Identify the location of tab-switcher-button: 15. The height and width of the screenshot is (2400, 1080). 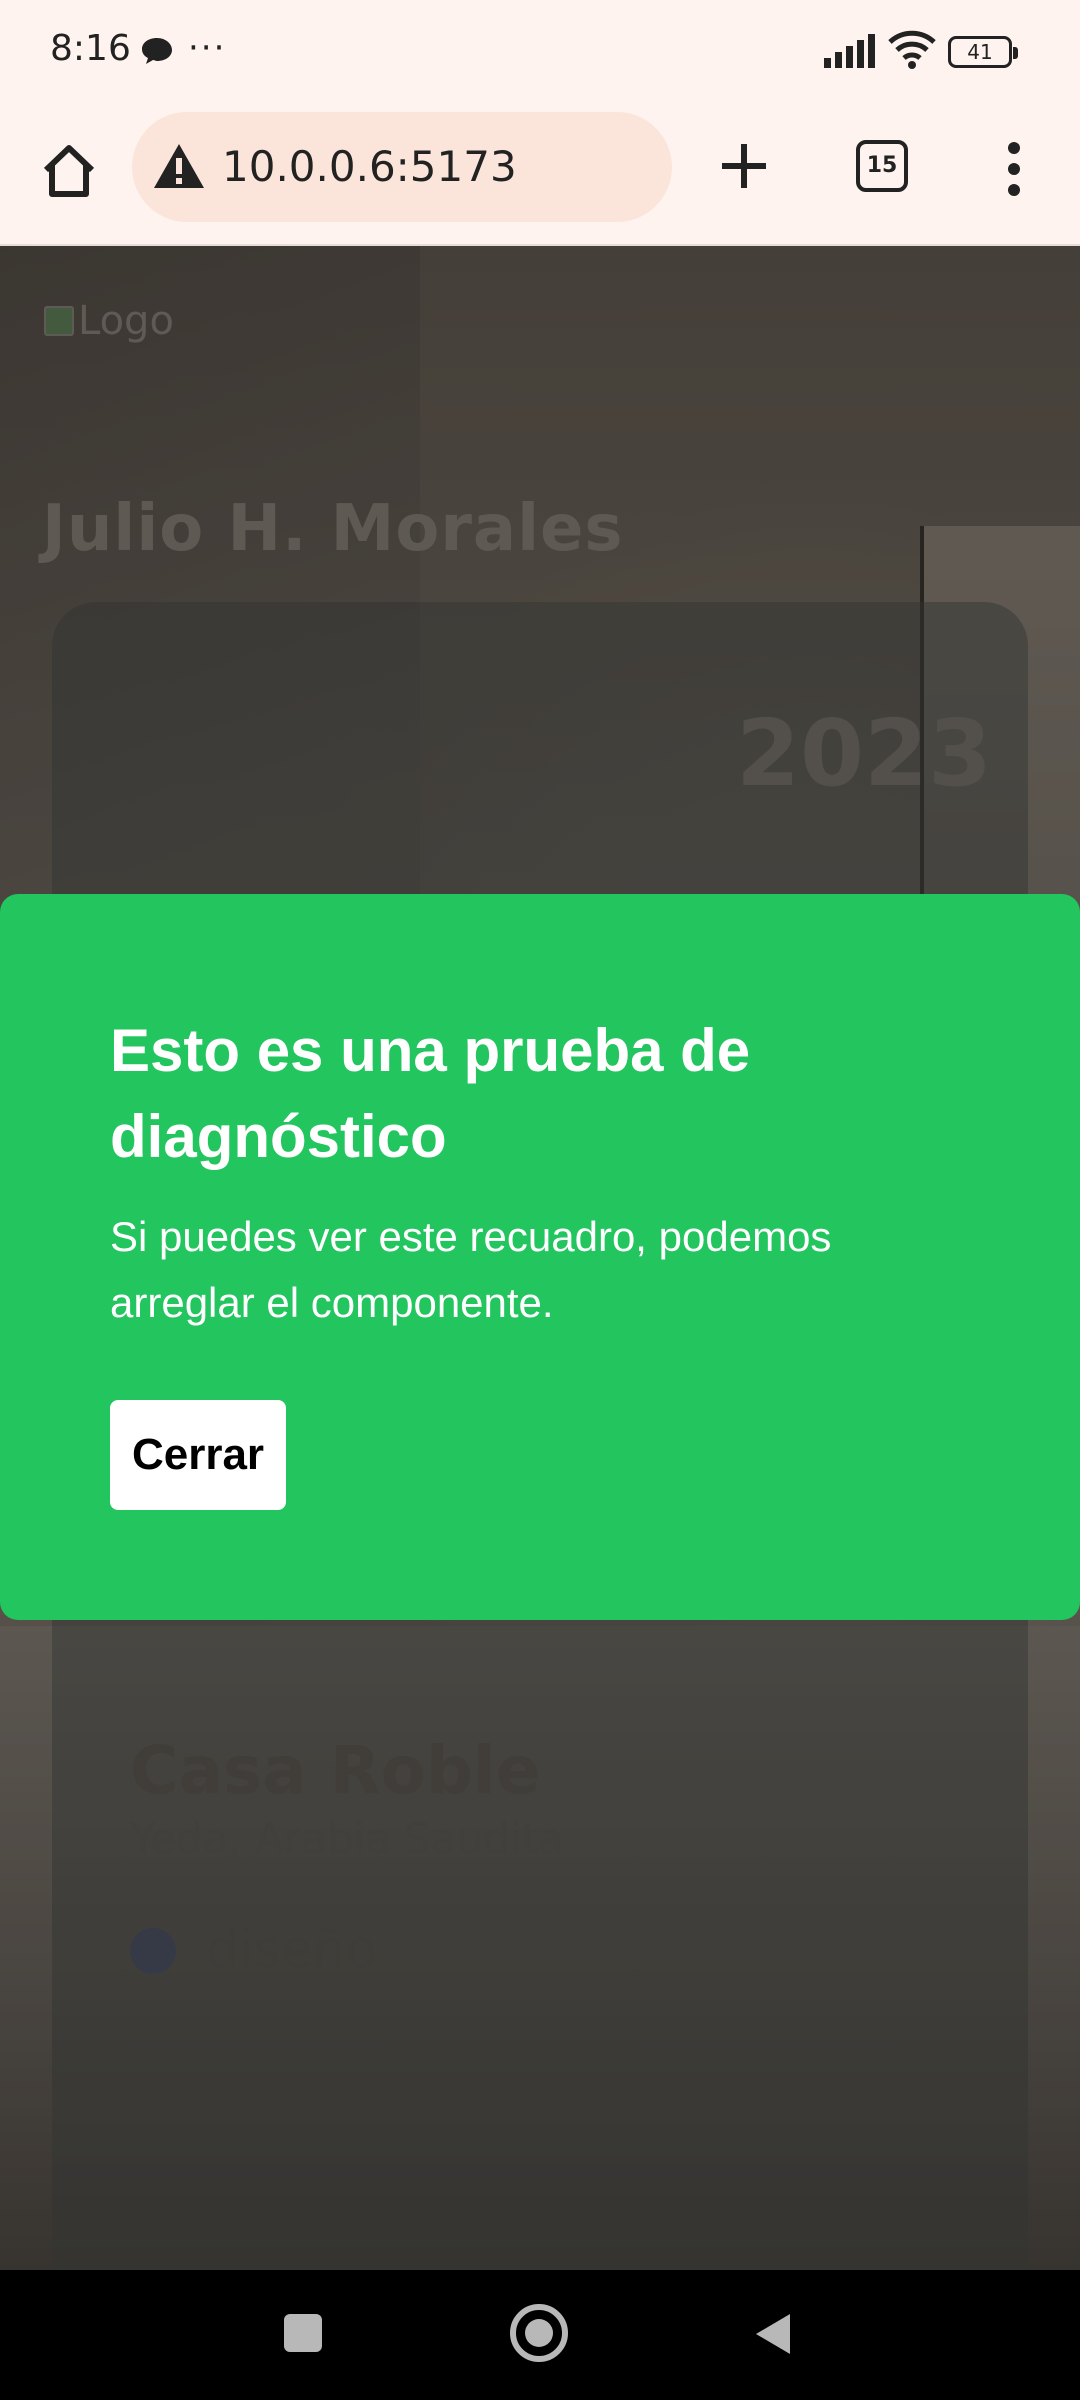
(882, 166).